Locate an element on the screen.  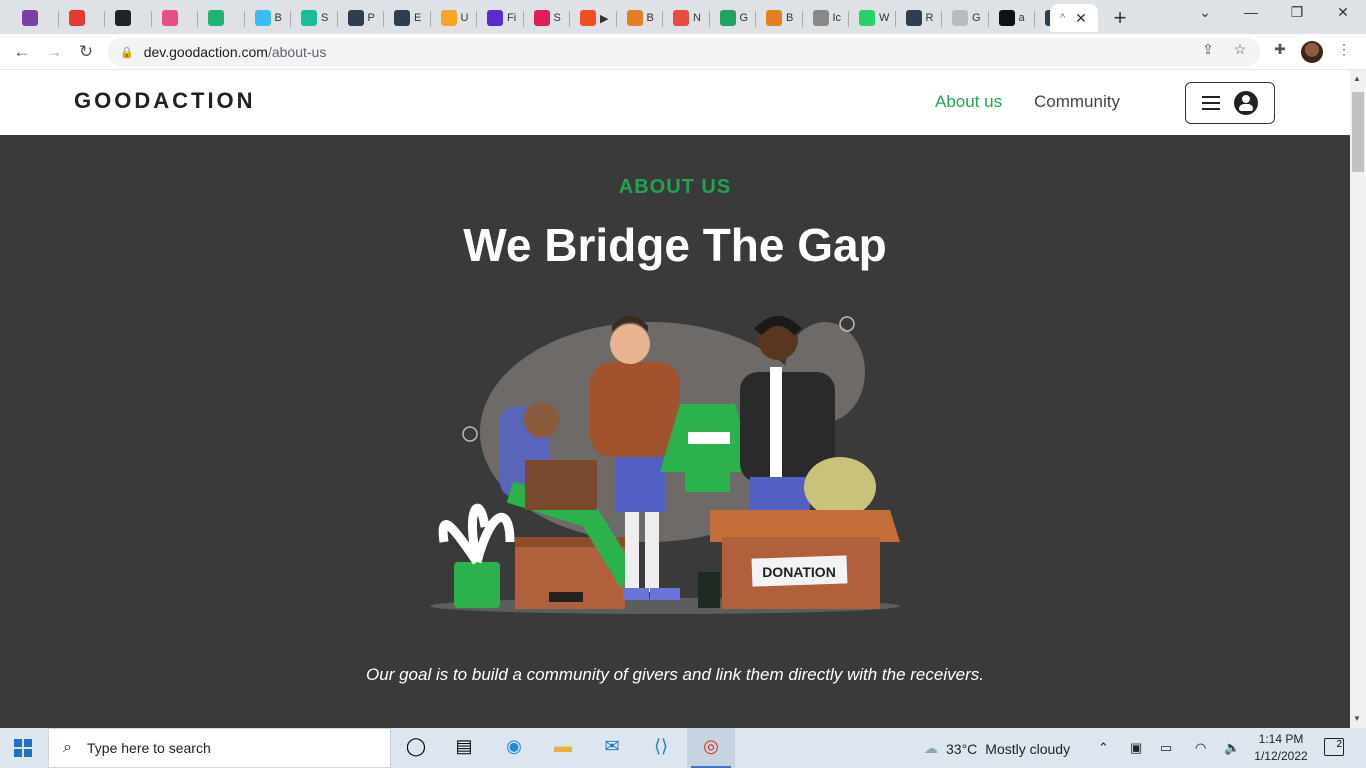
site-logo: GOODACTION is located at coordinates (165, 101).